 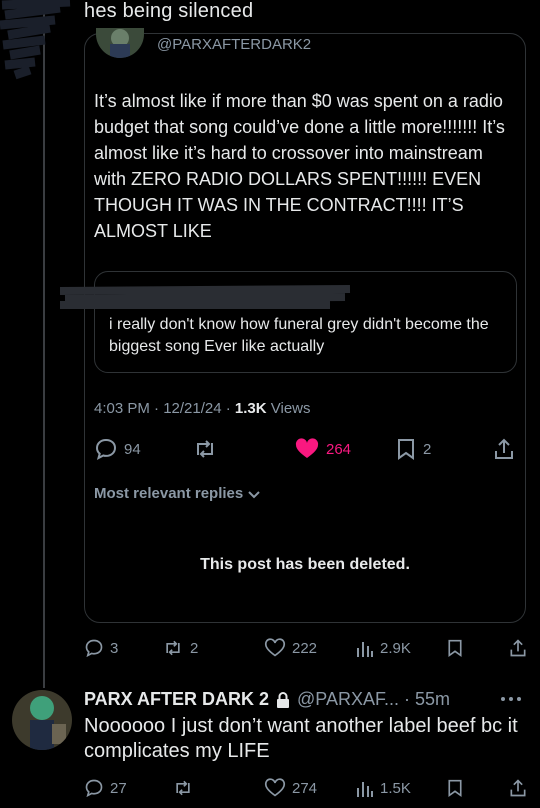 What do you see at coordinates (44, 344) in the screenshot?
I see `thread-line` at bounding box center [44, 344].